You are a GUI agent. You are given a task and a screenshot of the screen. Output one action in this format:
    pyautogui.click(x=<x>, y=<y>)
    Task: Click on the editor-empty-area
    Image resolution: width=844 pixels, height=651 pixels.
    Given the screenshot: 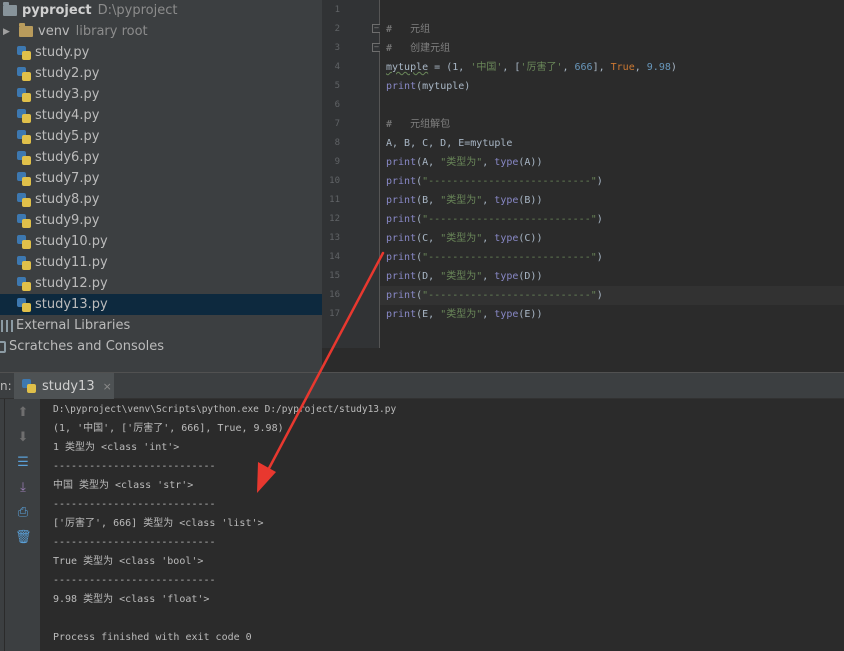 What is the action you would take?
    pyautogui.click(x=583, y=360)
    